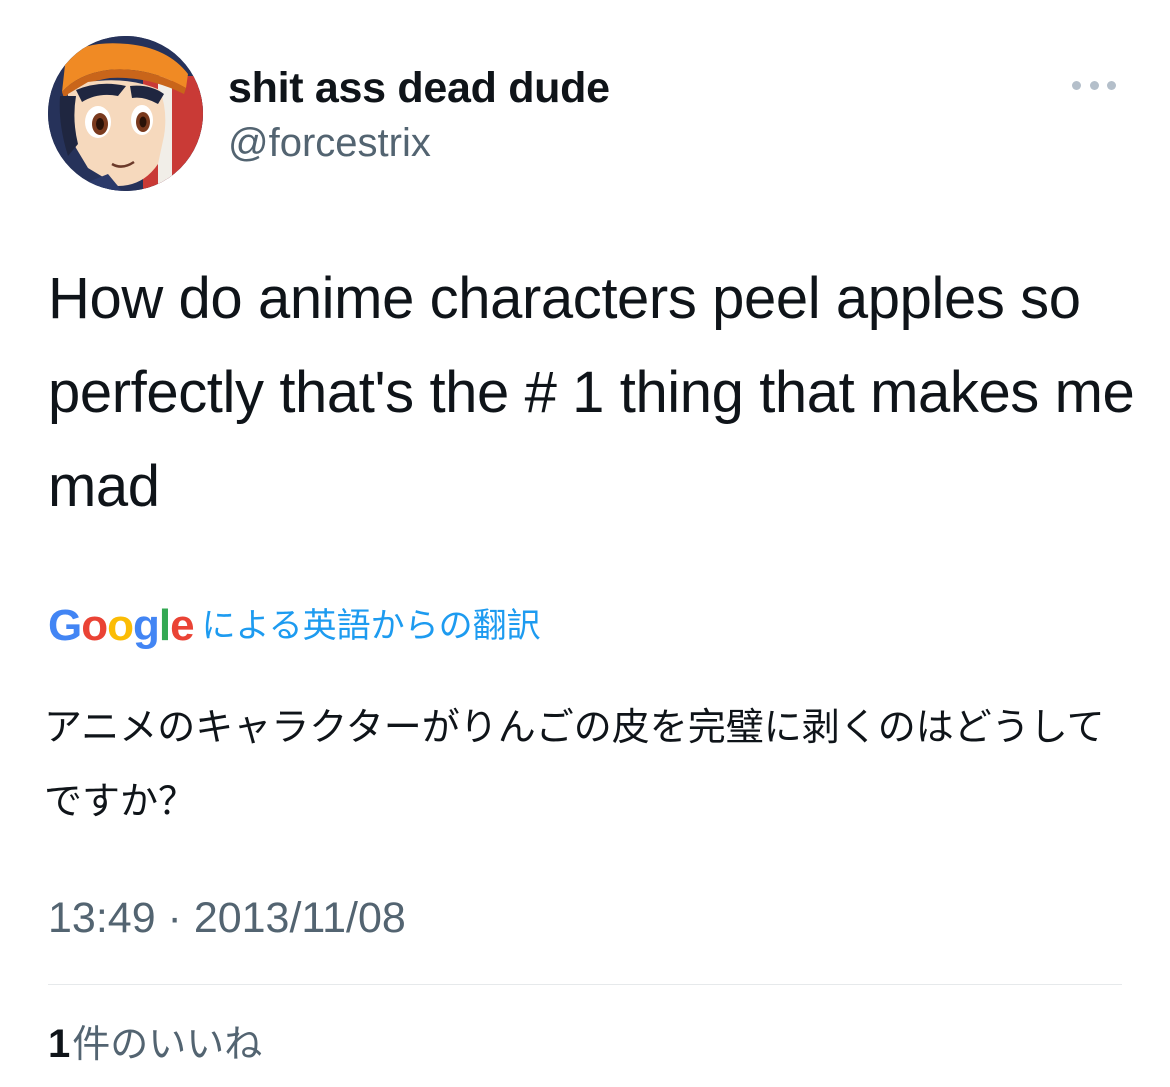 The image size is (1170, 1087). What do you see at coordinates (585, 984) in the screenshot?
I see `divider` at bounding box center [585, 984].